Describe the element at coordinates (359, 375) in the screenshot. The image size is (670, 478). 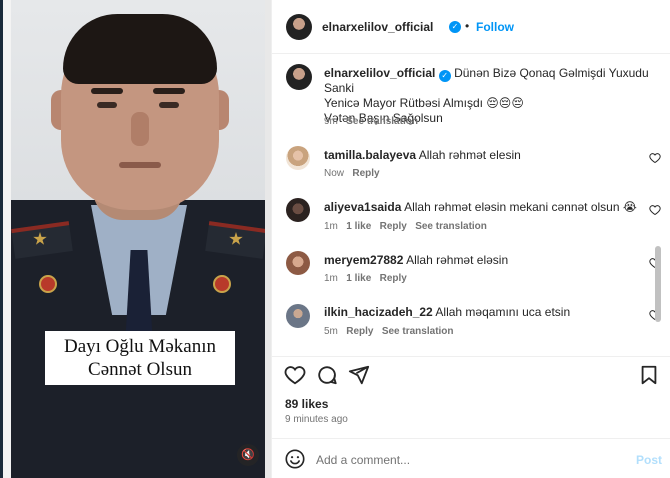
I see `share-paper-plane-icon` at that location.